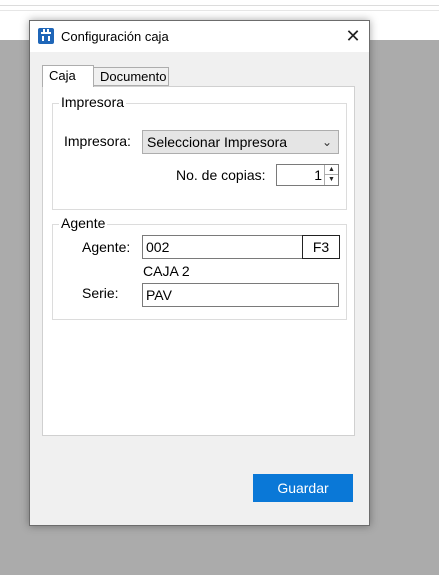 The image size is (439, 575). Describe the element at coordinates (331, 180) in the screenshot. I see `stepper-down-icon: ▼` at that location.